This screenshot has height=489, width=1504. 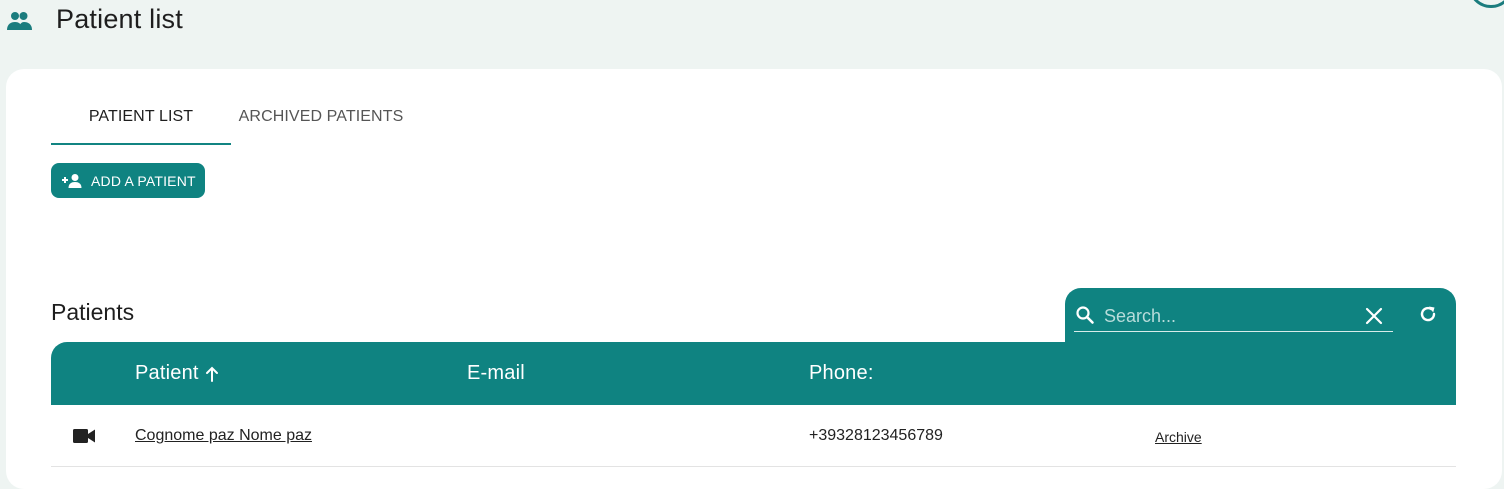 What do you see at coordinates (223, 436) in the screenshot?
I see `patient-name-link: Cognome paz Nome paz` at bounding box center [223, 436].